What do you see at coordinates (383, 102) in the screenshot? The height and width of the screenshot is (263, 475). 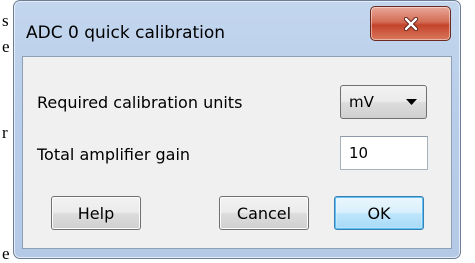 I see `calibration-units-select: mV` at bounding box center [383, 102].